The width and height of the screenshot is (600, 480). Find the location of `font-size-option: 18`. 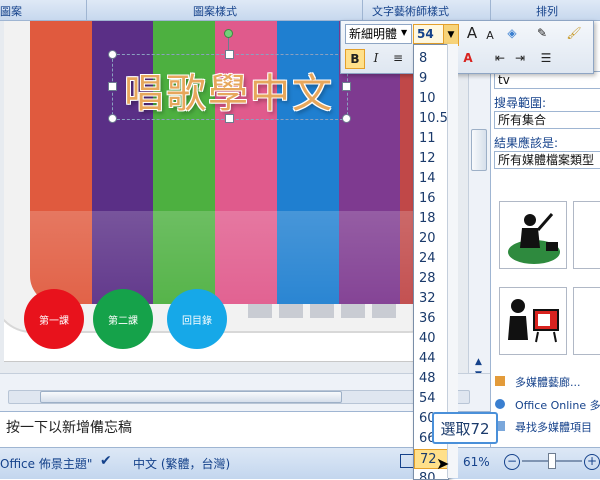

font-size-option: 18 is located at coordinates (431, 219).